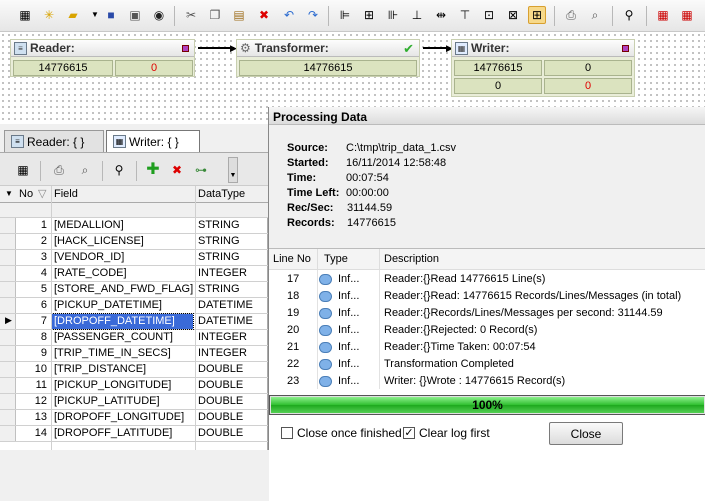 This screenshot has width=705, height=501. I want to click on distribute-v-icon: ⊡, so click(489, 15).